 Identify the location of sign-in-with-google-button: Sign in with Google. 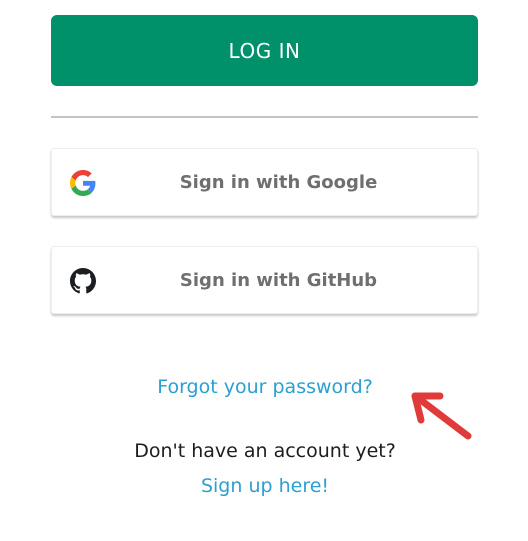
(264, 182).